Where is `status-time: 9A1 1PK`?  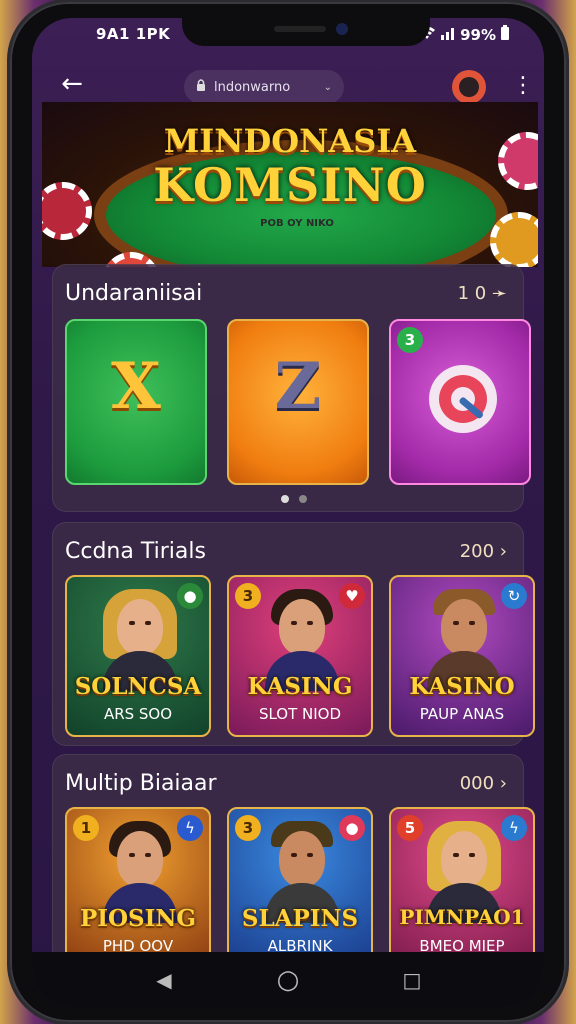 status-time: 9A1 1PK is located at coordinates (133, 34).